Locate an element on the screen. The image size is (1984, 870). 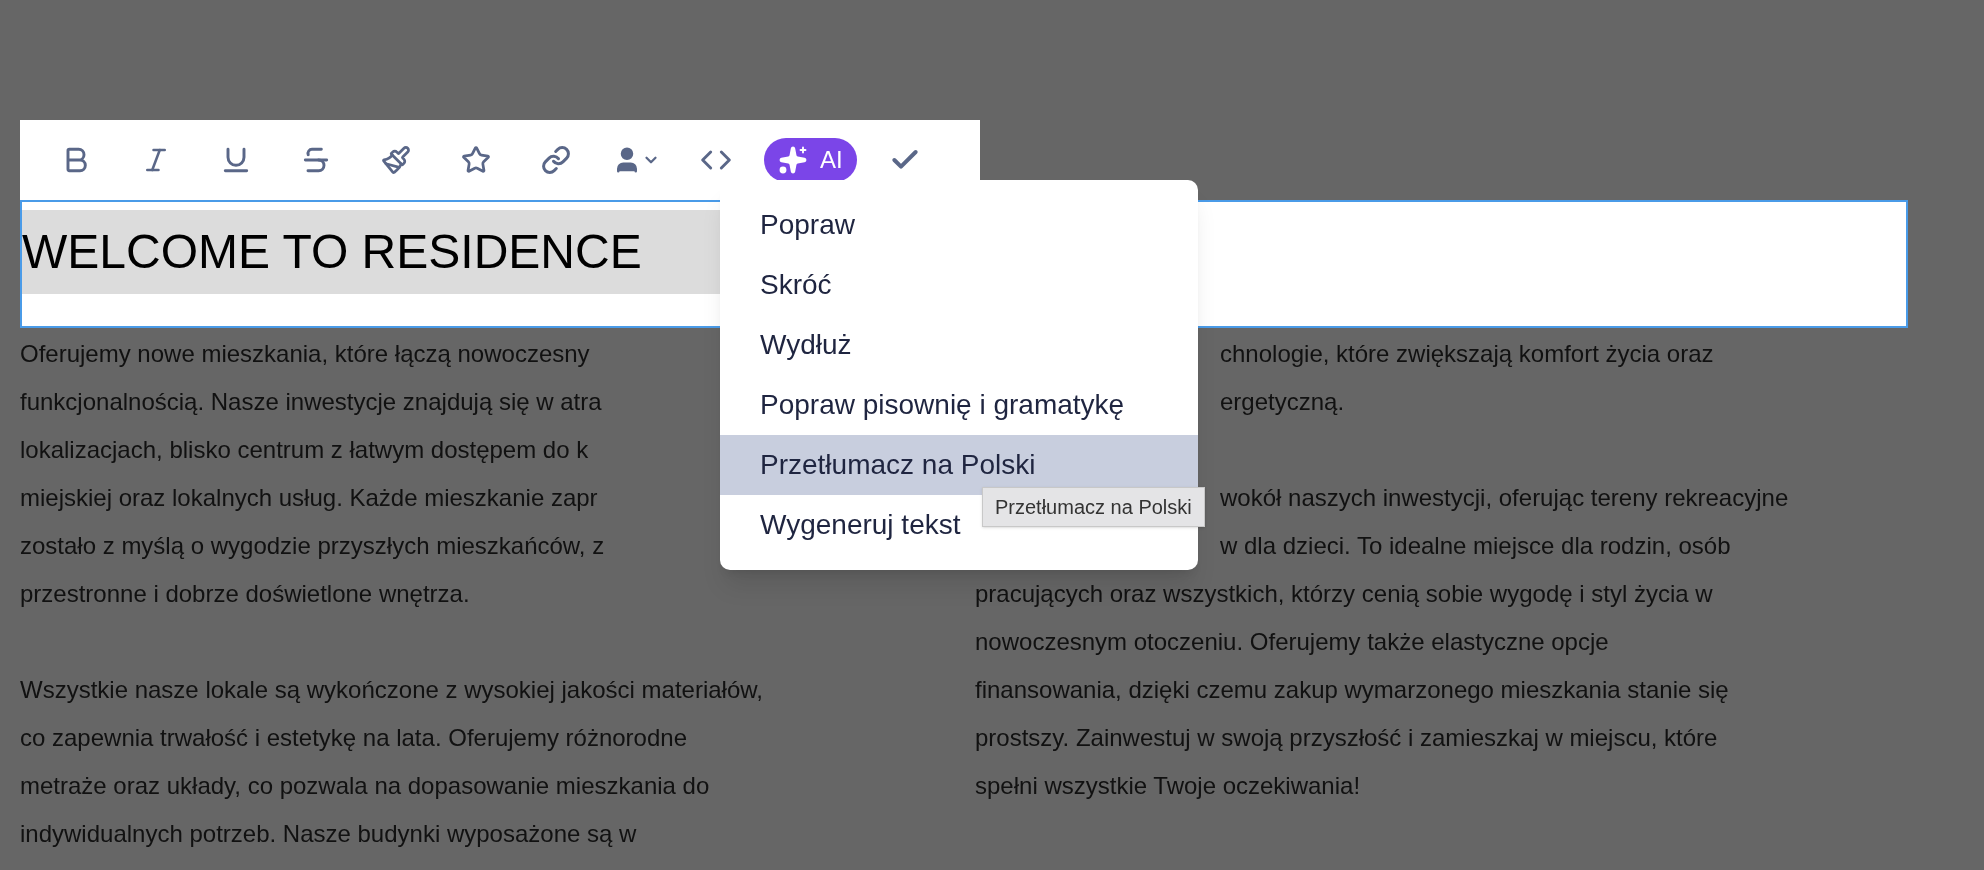
body-text-line: wokół naszych inwestycji, oferując tereny rekreacyjne is located at coordinates (1504, 497).